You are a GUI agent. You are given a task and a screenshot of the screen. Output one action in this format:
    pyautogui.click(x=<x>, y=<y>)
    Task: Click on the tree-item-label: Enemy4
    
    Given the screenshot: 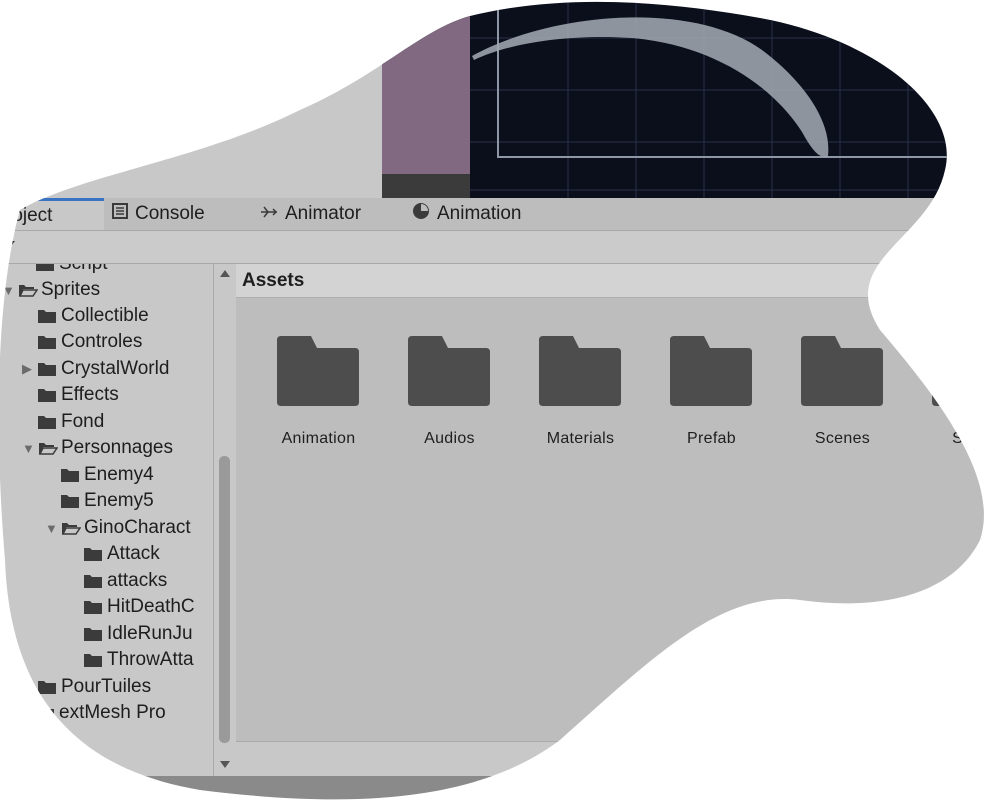 What is the action you would take?
    pyautogui.click(x=119, y=474)
    